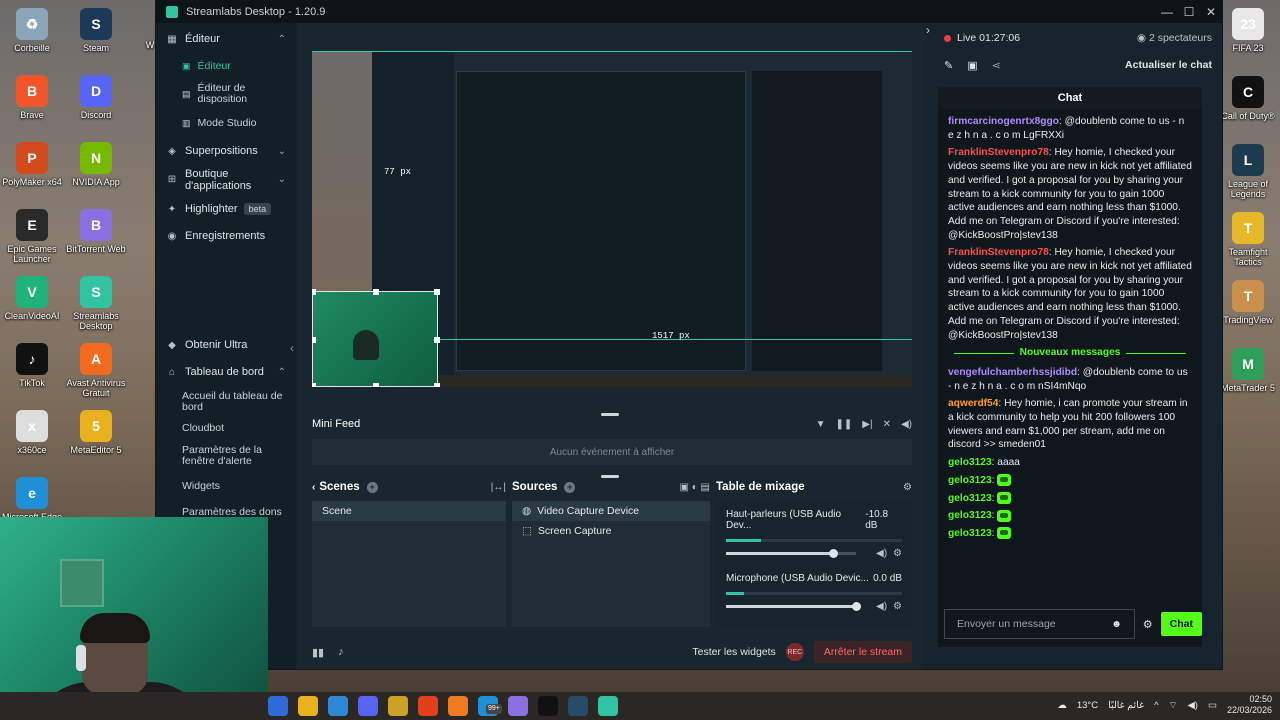 This screenshot has width=1280, height=720. I want to click on skip-icon: ▶|, so click(867, 424).